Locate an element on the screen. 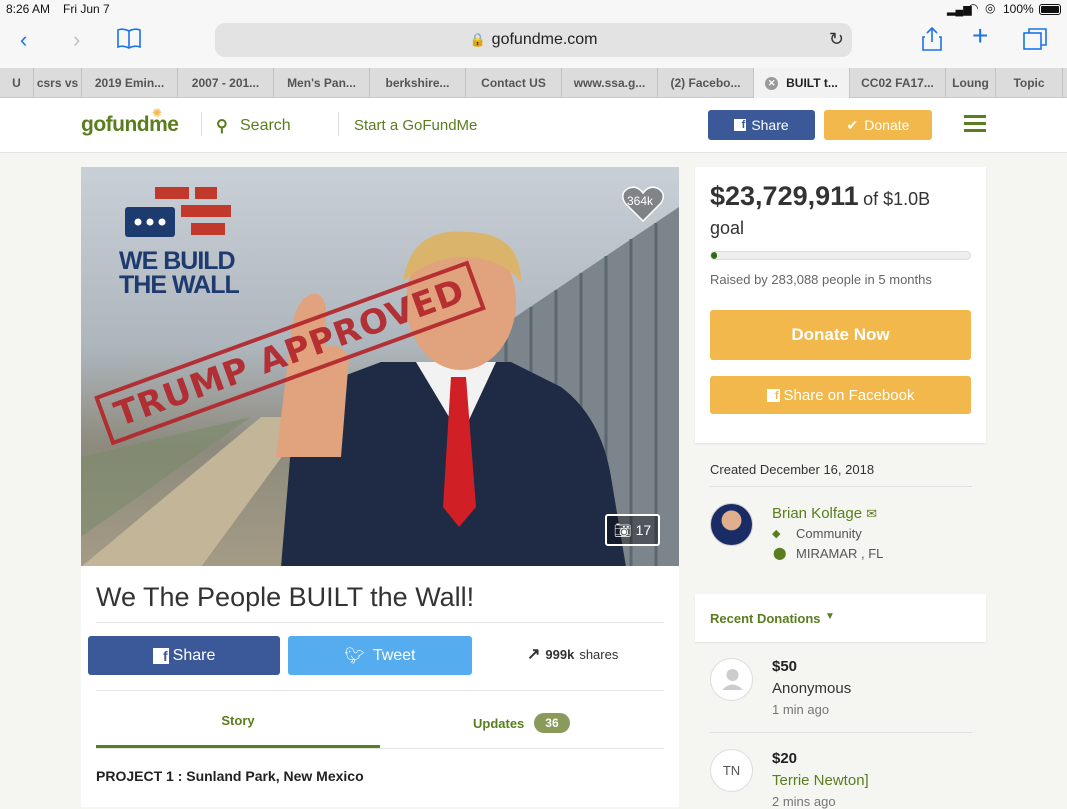  logo-sprout-icon: ✺ is located at coordinates (157, 113).